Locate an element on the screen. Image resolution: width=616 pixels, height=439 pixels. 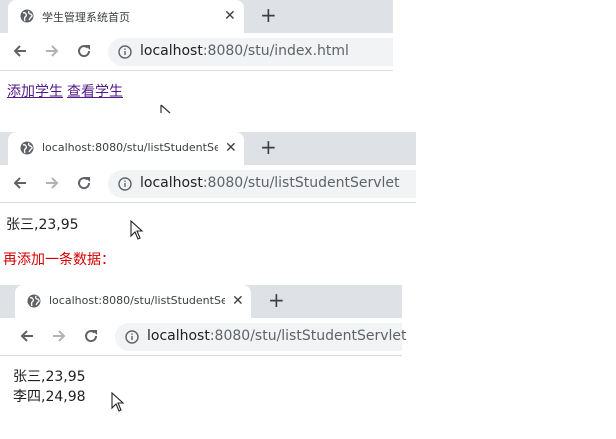
page-content: 添加学生 查看学生 is located at coordinates (67, 91).